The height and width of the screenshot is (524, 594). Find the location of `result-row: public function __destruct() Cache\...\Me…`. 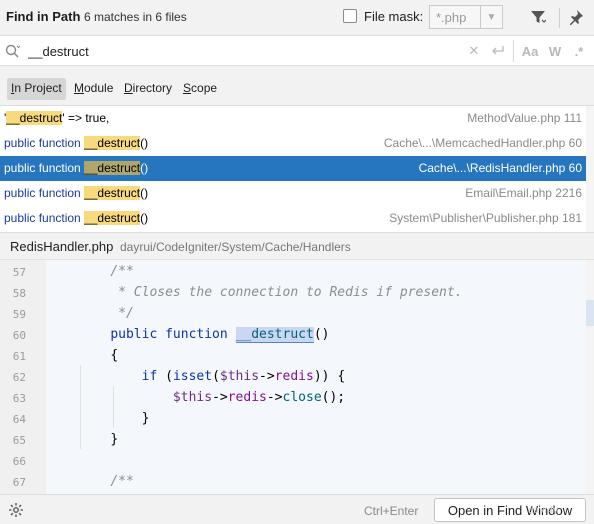

result-row: public function __destruct() Cache\...\Me… is located at coordinates (293, 143).